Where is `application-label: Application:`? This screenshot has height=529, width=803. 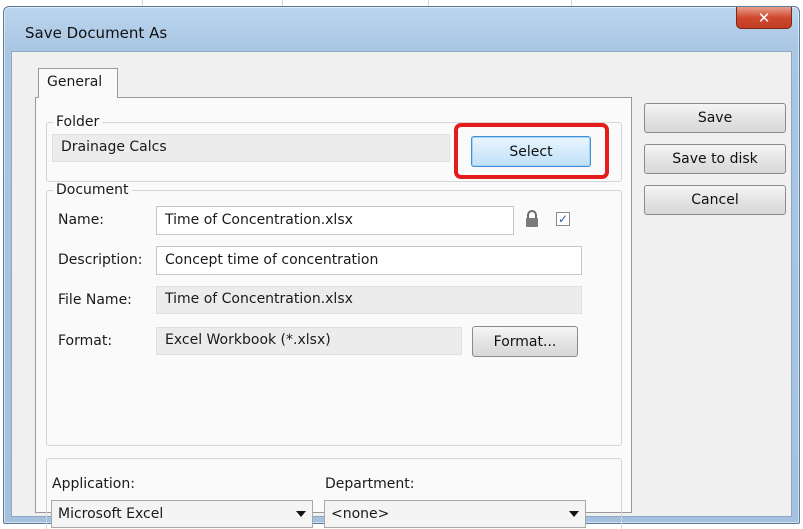
application-label: Application: is located at coordinates (93, 484).